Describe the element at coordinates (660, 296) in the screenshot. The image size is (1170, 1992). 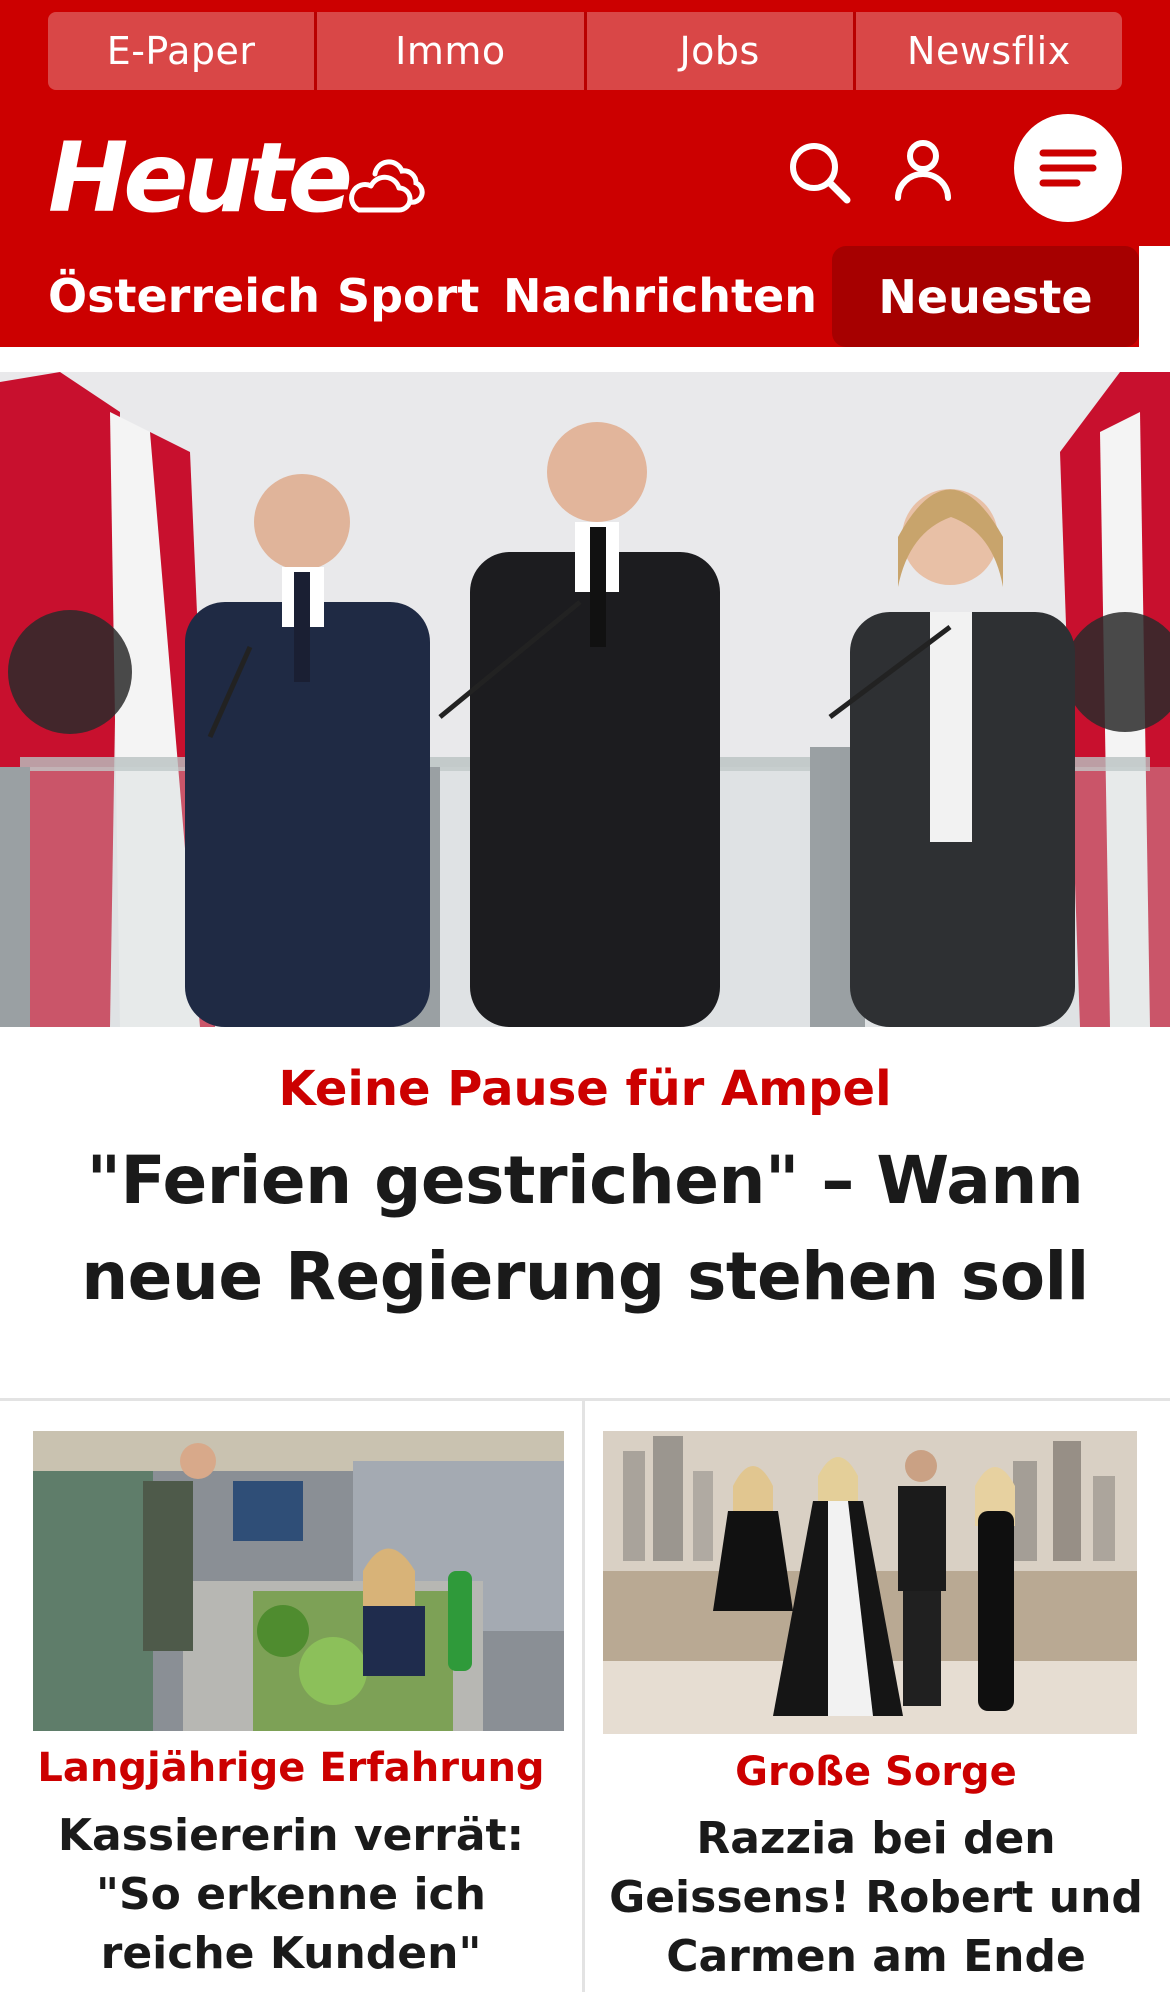
I see `nav-item-nachrichten: Nachrichten` at that location.